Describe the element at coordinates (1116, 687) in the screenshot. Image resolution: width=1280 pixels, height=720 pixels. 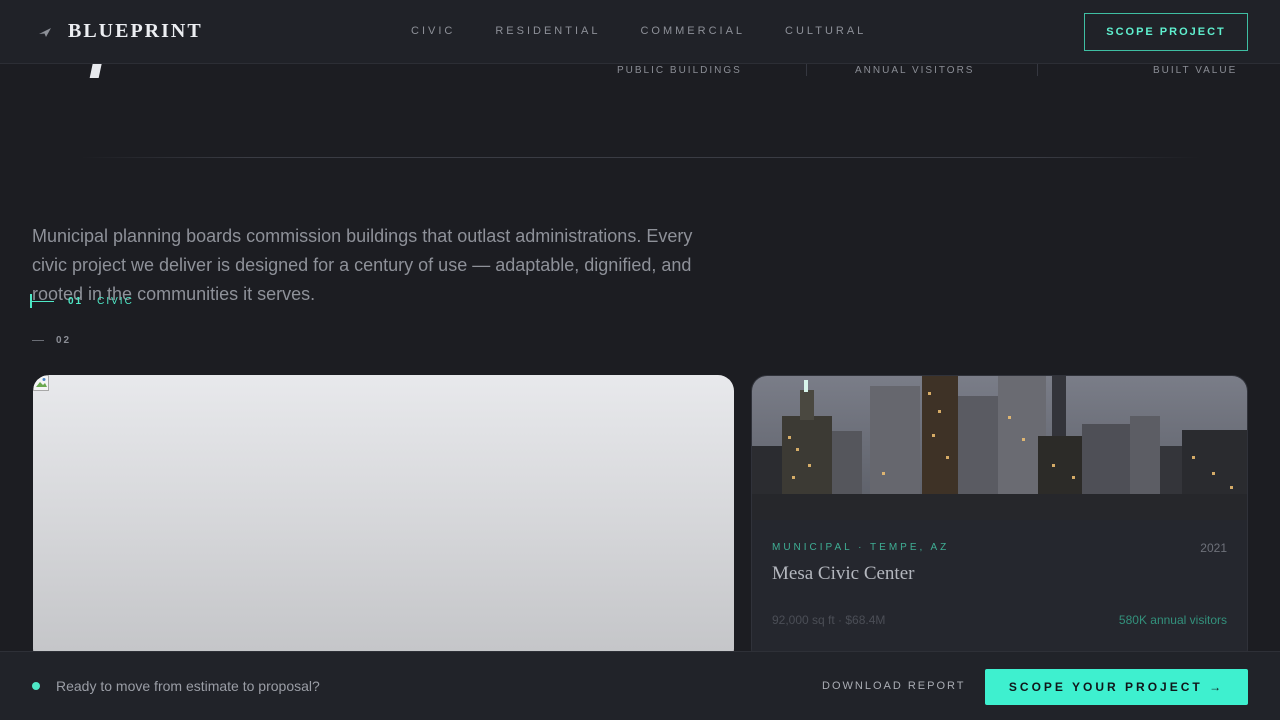
I see `scope-your-project-button: SCOPE YOUR PROJECT →` at that location.